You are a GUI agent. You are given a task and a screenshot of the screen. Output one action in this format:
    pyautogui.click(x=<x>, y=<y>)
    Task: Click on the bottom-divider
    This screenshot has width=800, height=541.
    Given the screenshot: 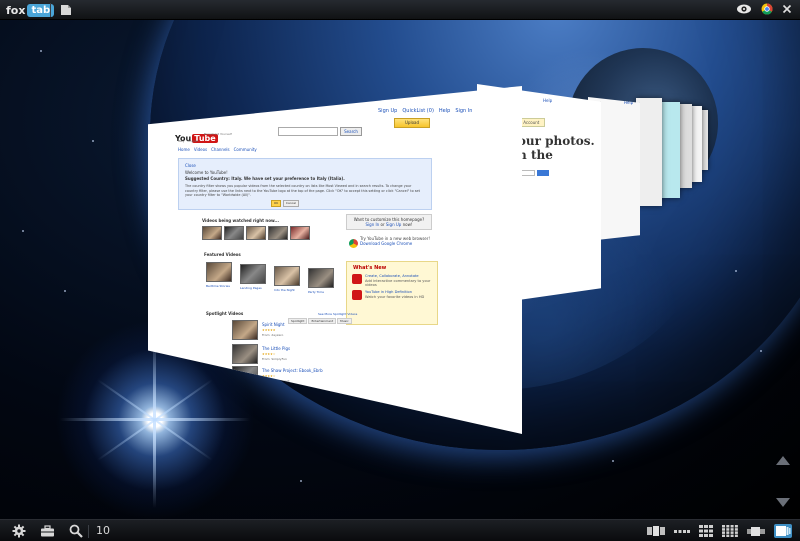 What is the action you would take?
    pyautogui.click(x=88, y=531)
    